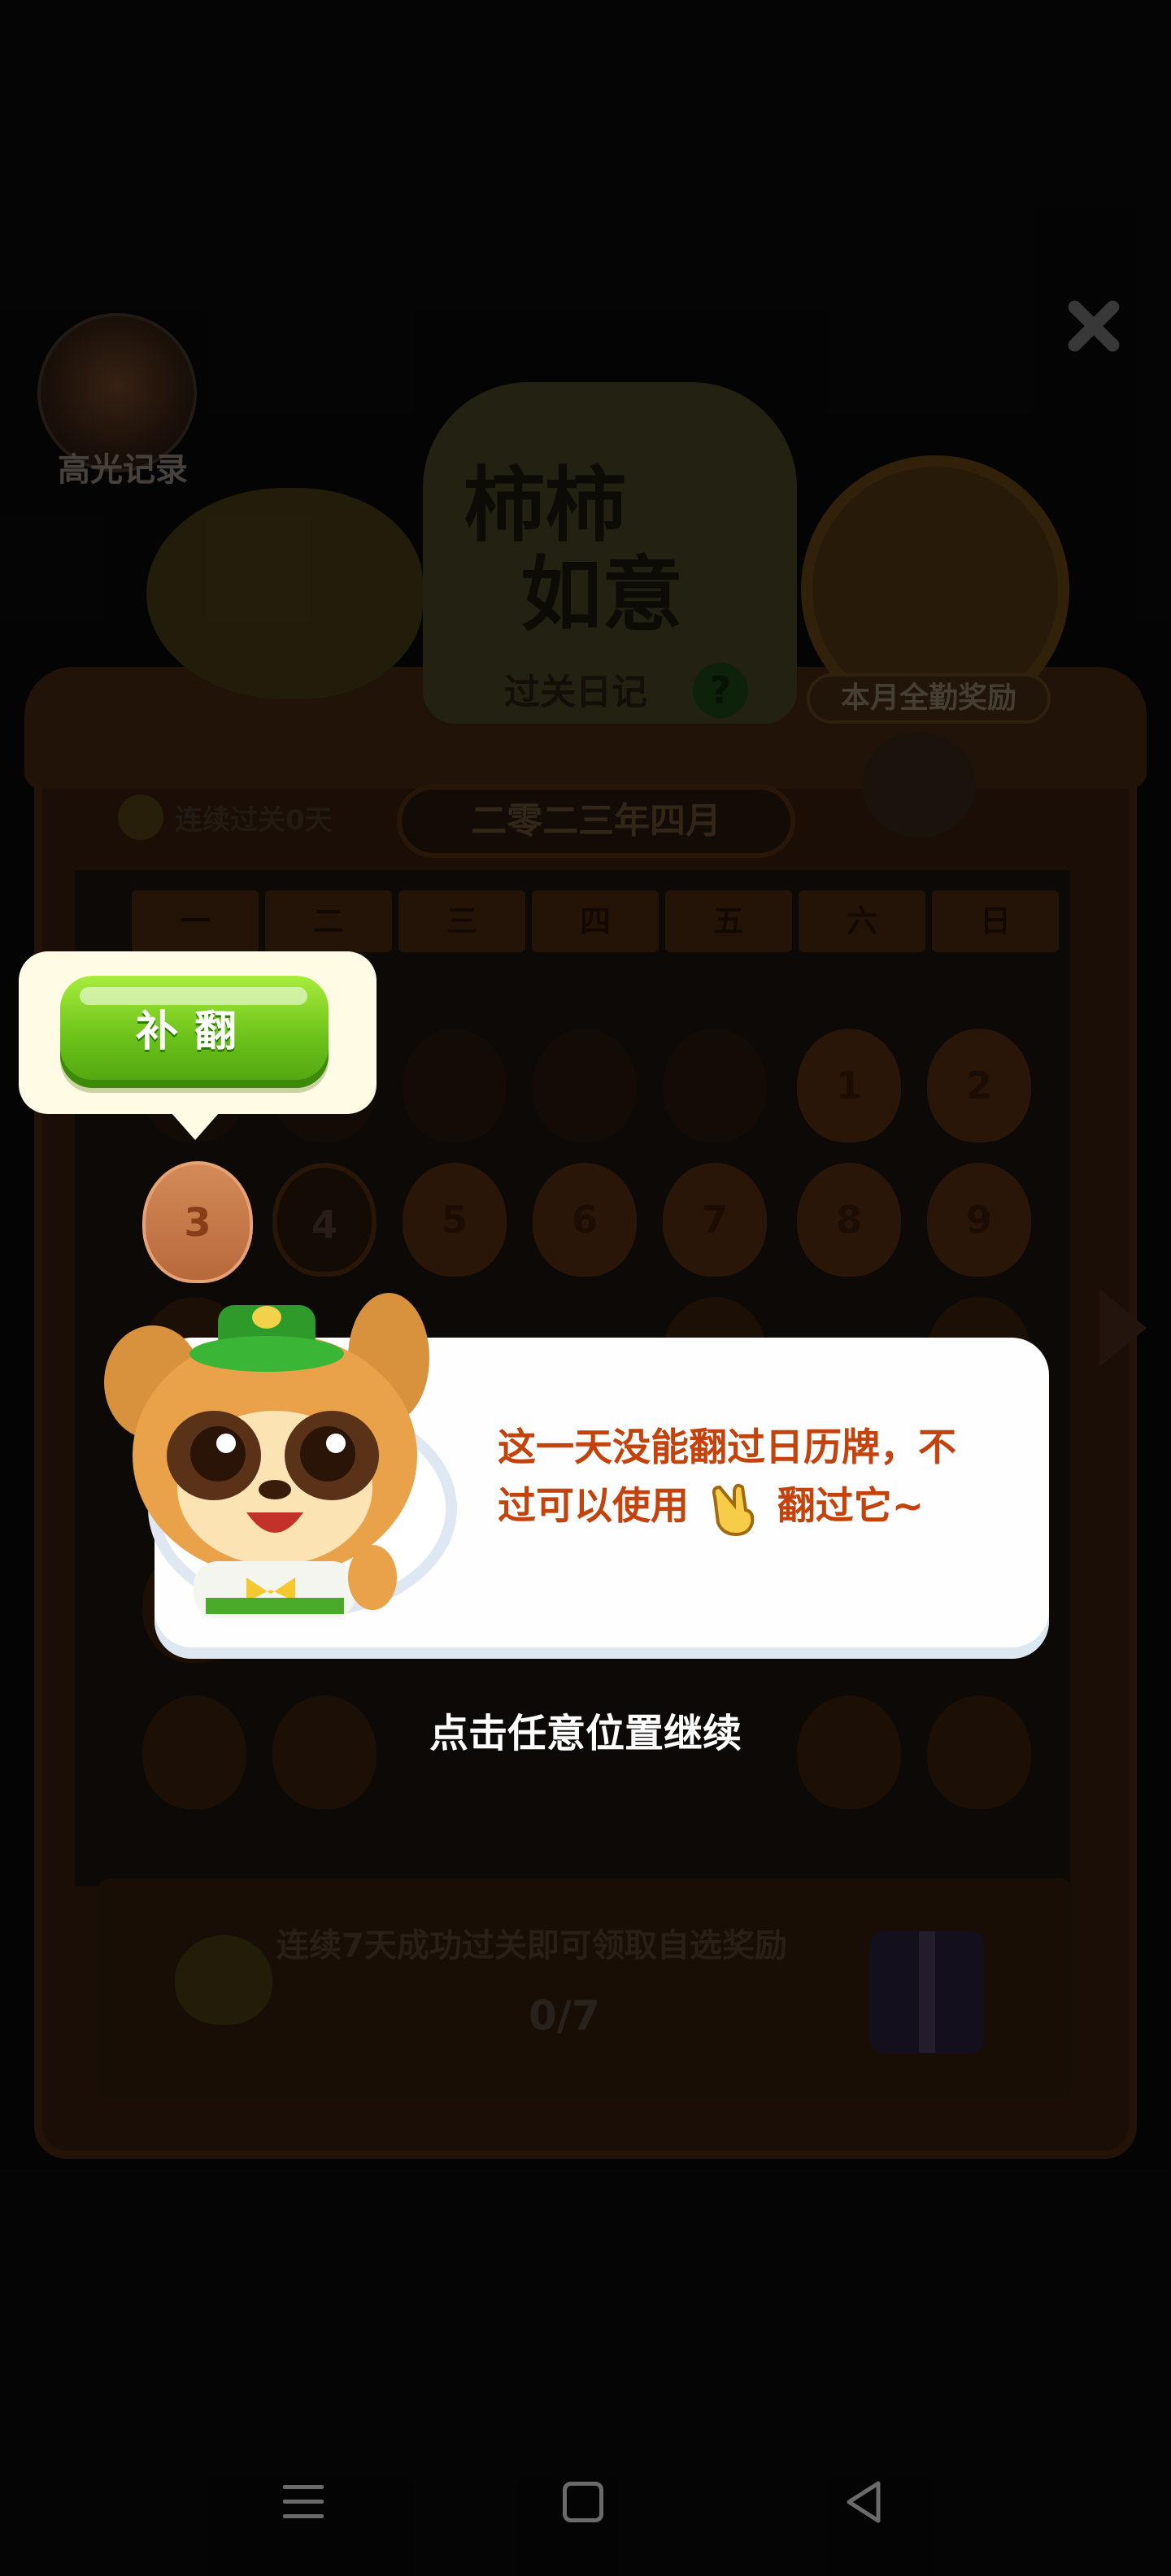 This screenshot has width=1171, height=2576. Describe the element at coordinates (728, 921) in the screenshot. I see `weekday-fri: 五` at that location.